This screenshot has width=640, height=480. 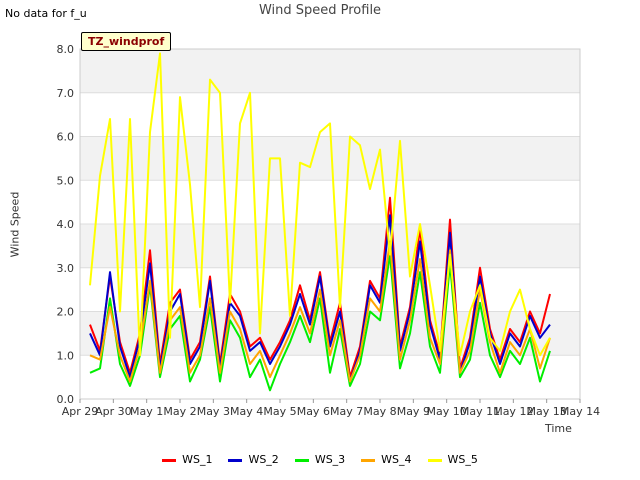 I want to click on legend-item-ws-1: WS_1, so click(x=187, y=459).